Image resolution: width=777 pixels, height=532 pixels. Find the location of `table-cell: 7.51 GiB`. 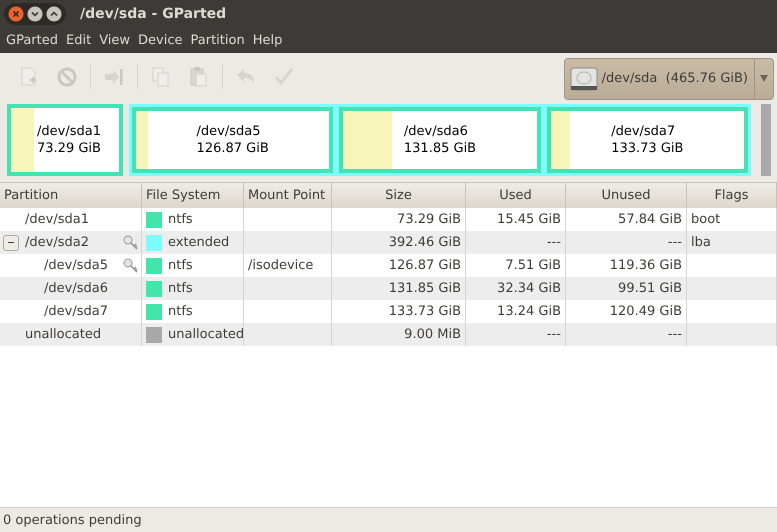

table-cell: 7.51 GiB is located at coordinates (533, 265).